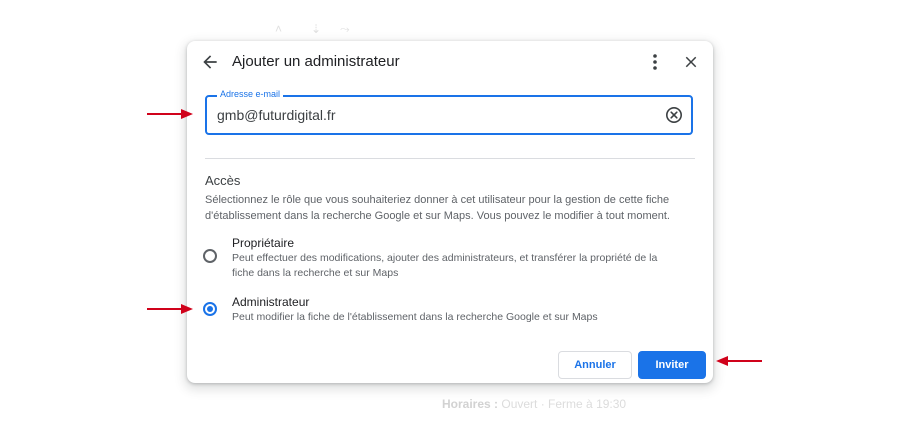  Describe the element at coordinates (450, 62) in the screenshot. I see `dialog-header: Ajouter un administrateur` at that location.